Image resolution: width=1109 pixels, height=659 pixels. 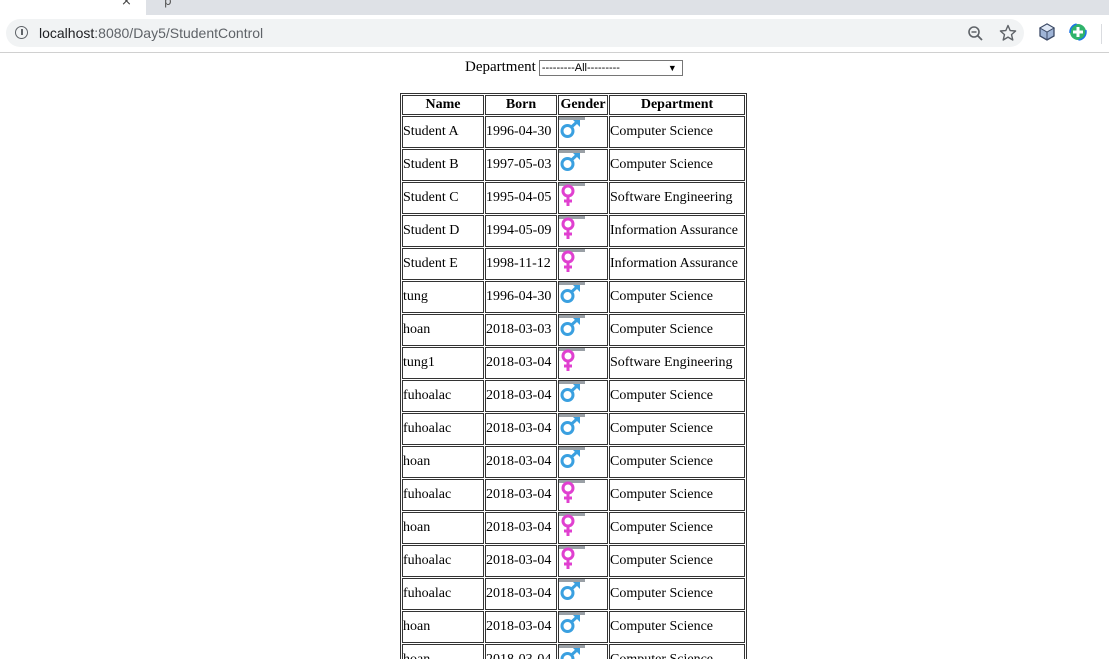 What do you see at coordinates (168, 4) in the screenshot?
I see `next-tab-label: p` at bounding box center [168, 4].